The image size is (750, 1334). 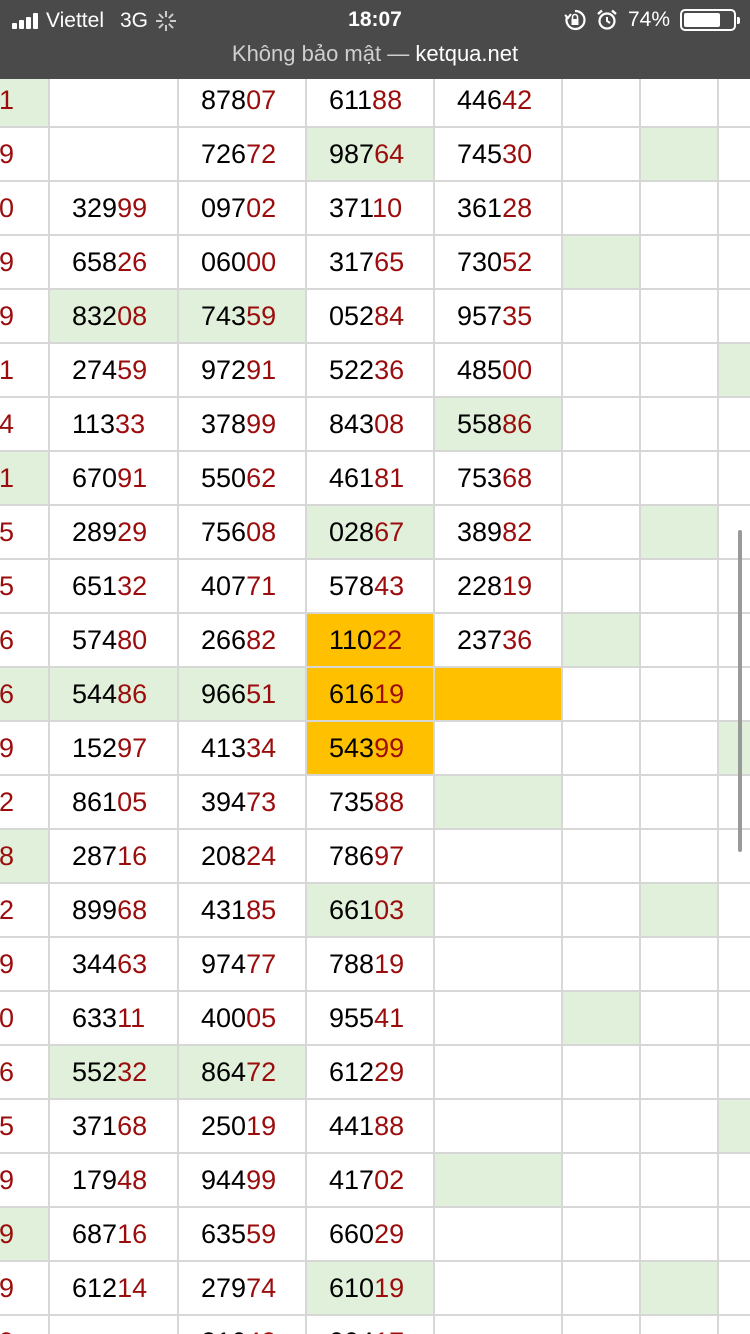 What do you see at coordinates (25, 1127) in the screenshot?
I see `table-cell: 55` at bounding box center [25, 1127].